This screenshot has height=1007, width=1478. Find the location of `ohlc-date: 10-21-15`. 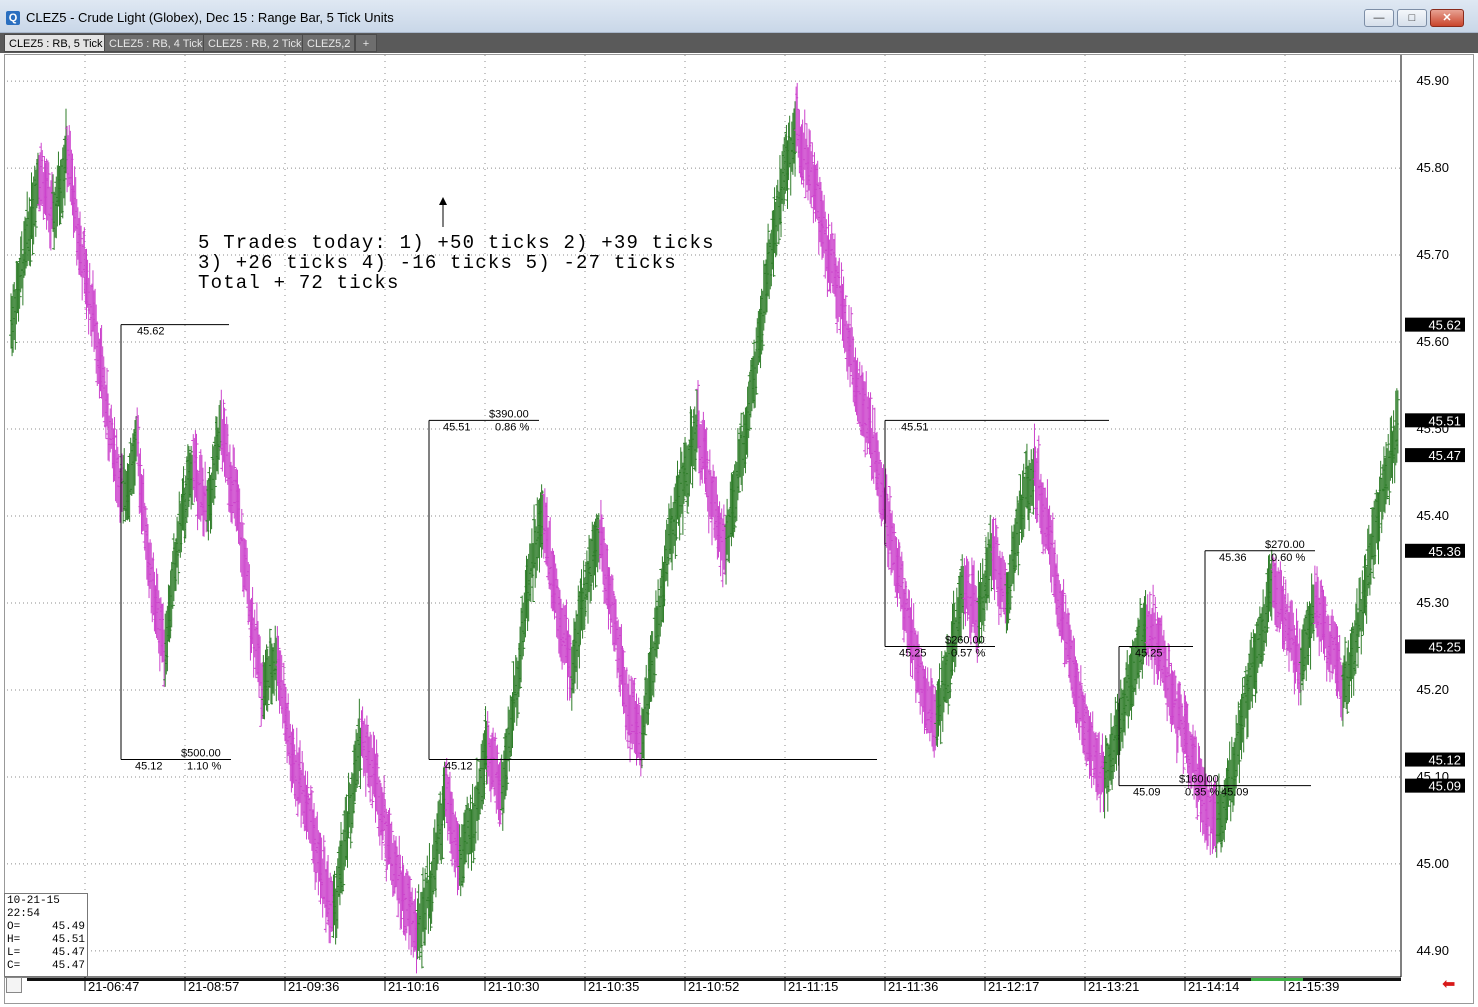

ohlc-date: 10-21-15 is located at coordinates (33, 901).